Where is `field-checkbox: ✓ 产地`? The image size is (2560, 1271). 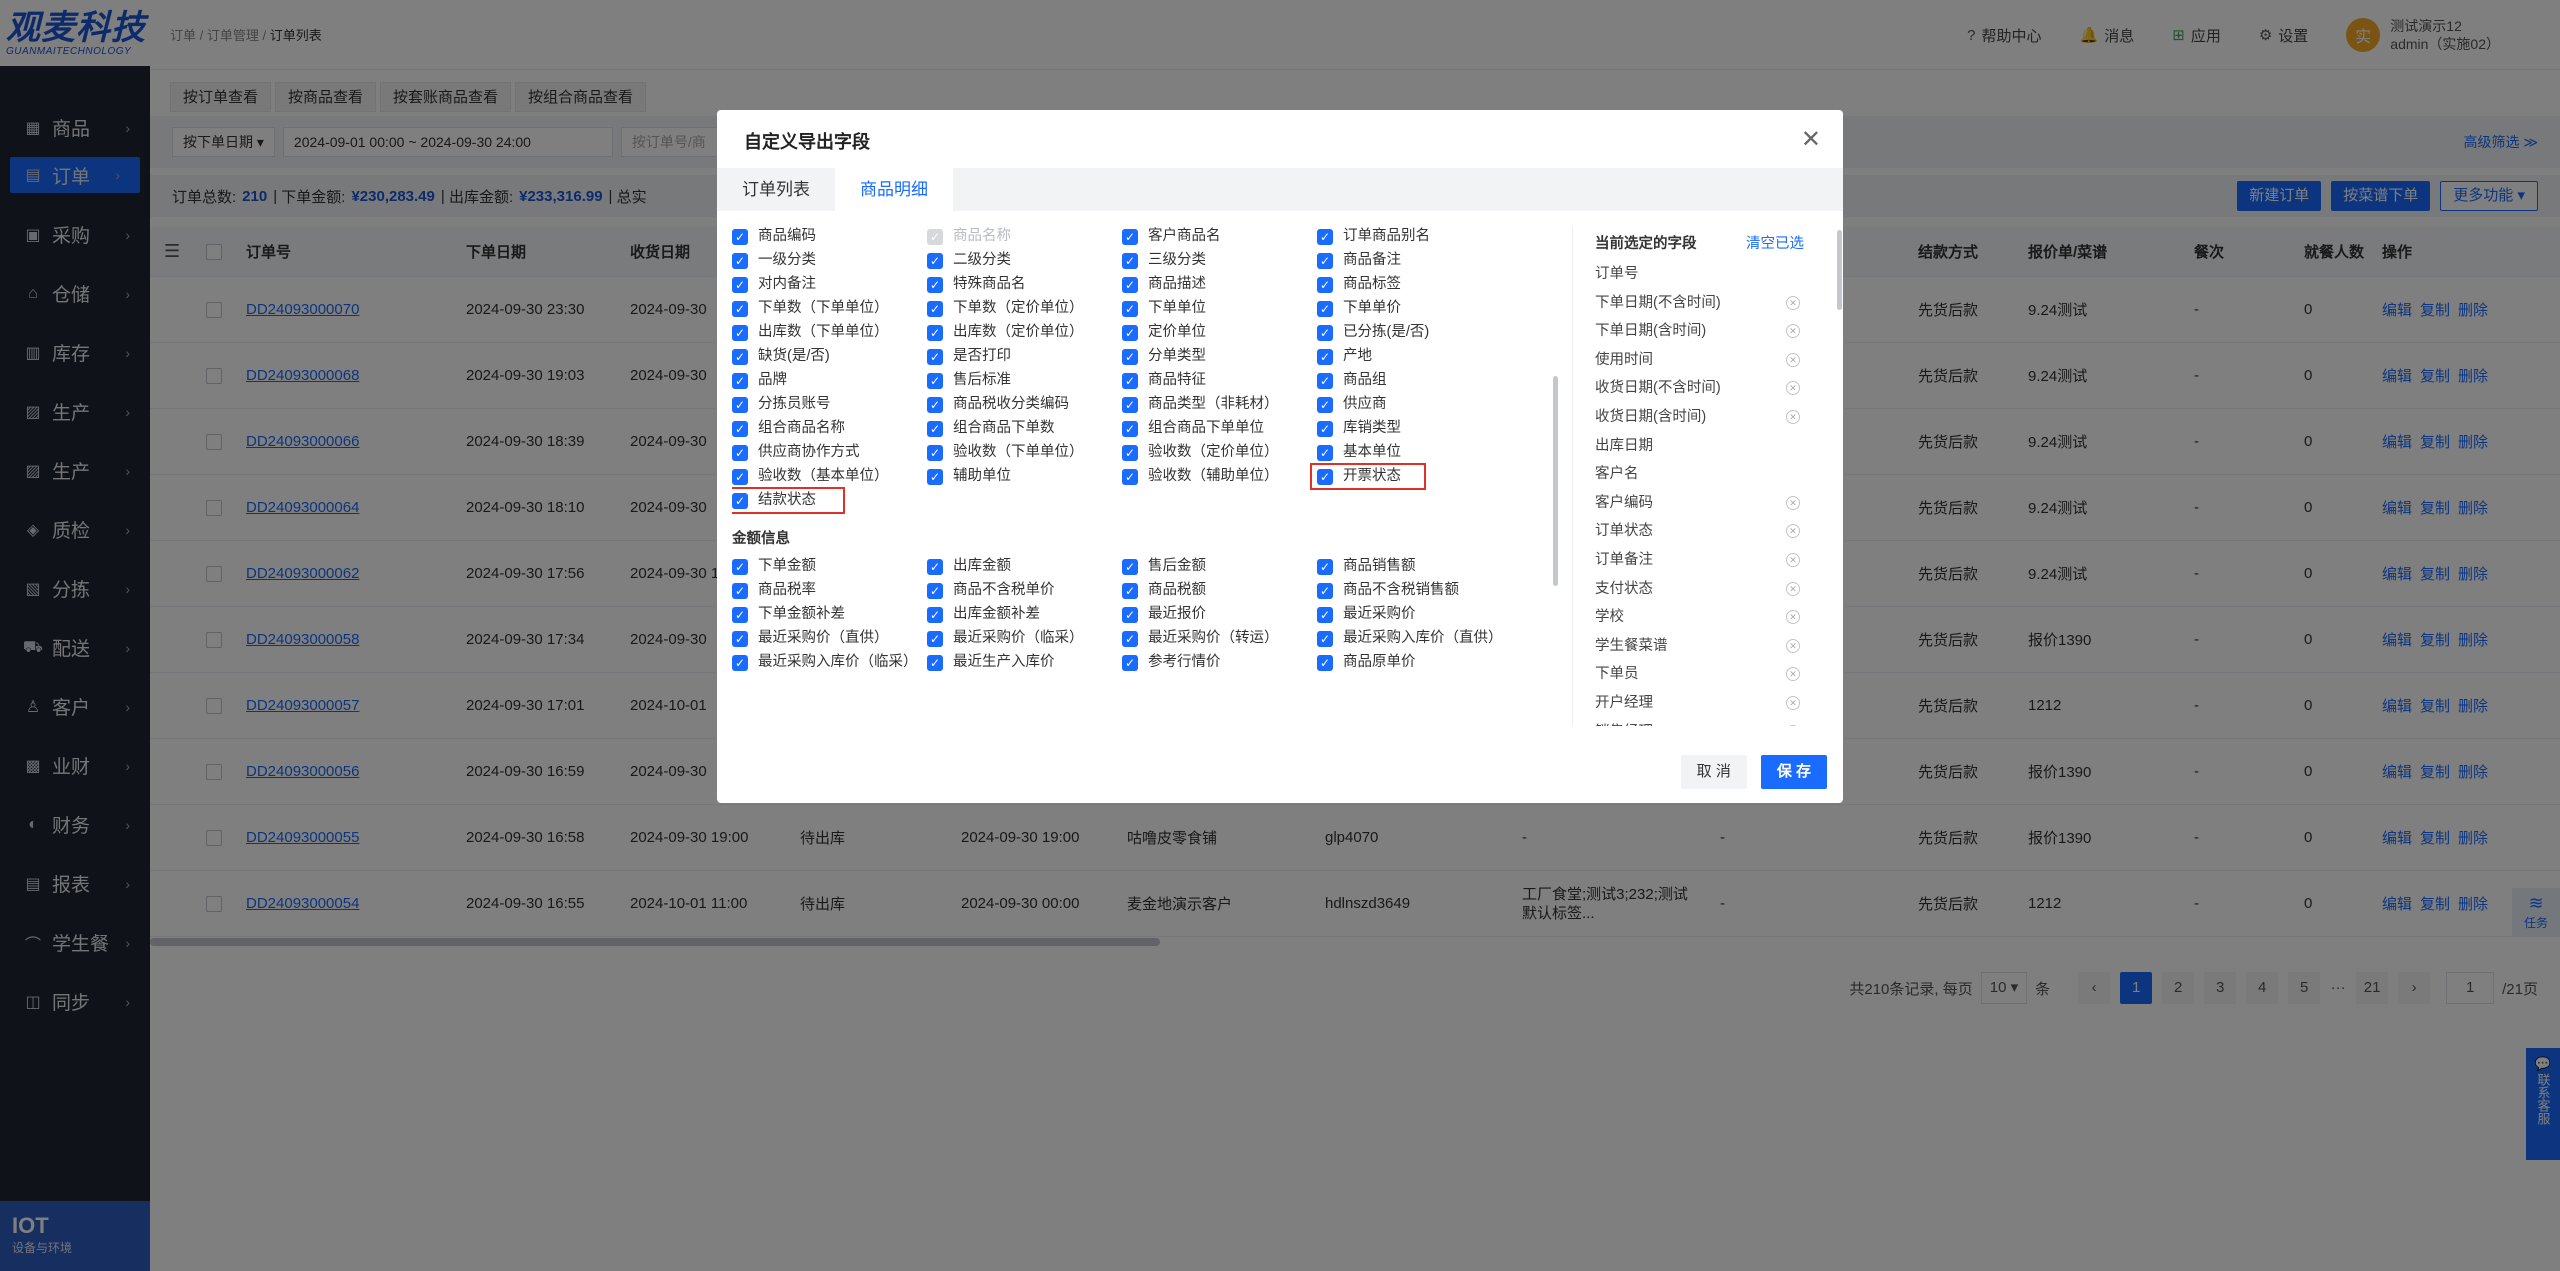 field-checkbox: ✓ 产地 is located at coordinates (1414, 356).